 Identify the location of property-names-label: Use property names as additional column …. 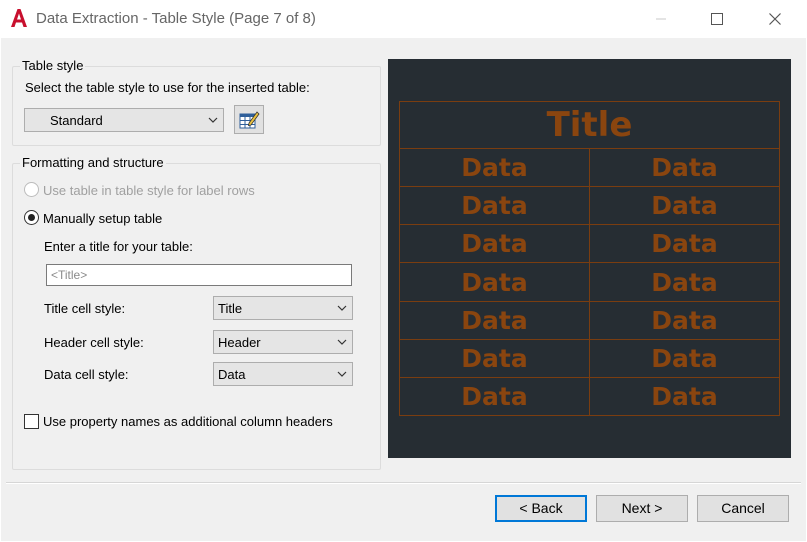
(188, 421).